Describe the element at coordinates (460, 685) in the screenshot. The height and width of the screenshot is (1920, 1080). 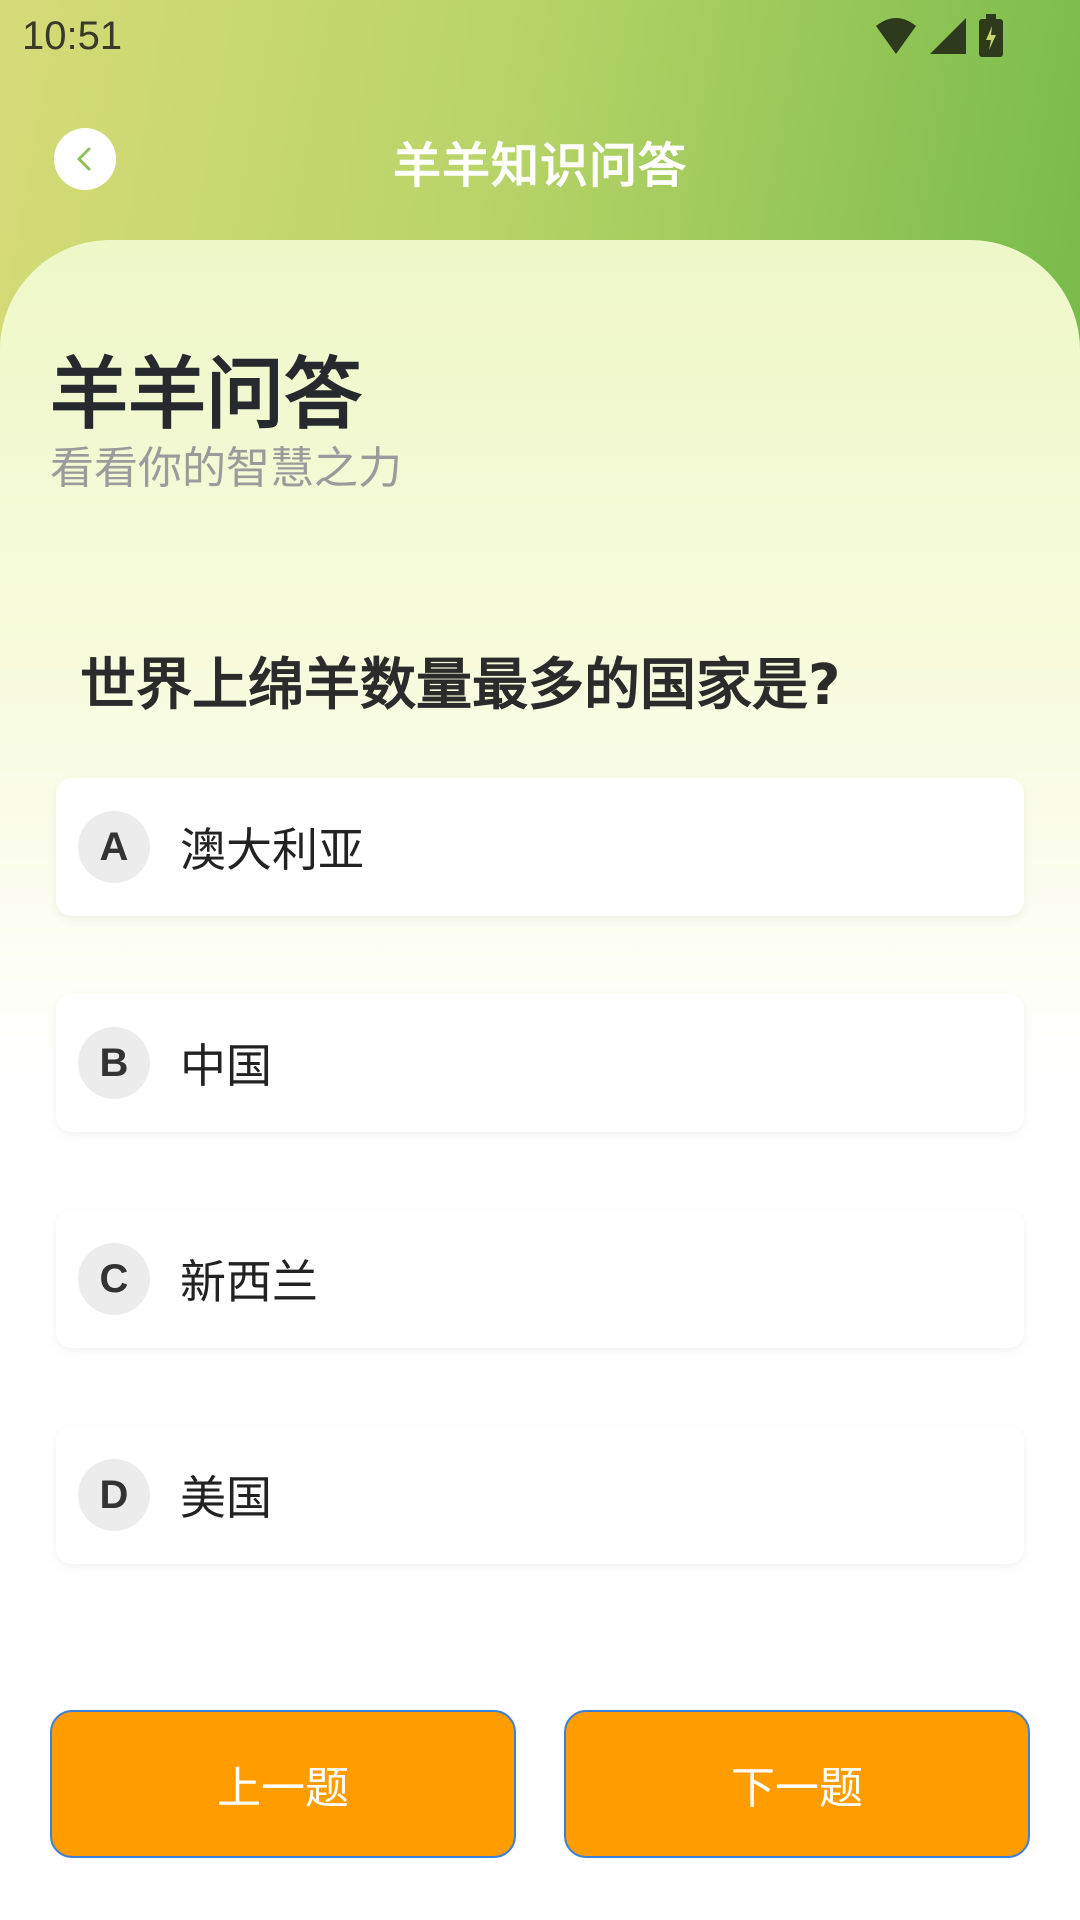
I see `question-text: 世界上绵羊数量最多的国家是?` at that location.